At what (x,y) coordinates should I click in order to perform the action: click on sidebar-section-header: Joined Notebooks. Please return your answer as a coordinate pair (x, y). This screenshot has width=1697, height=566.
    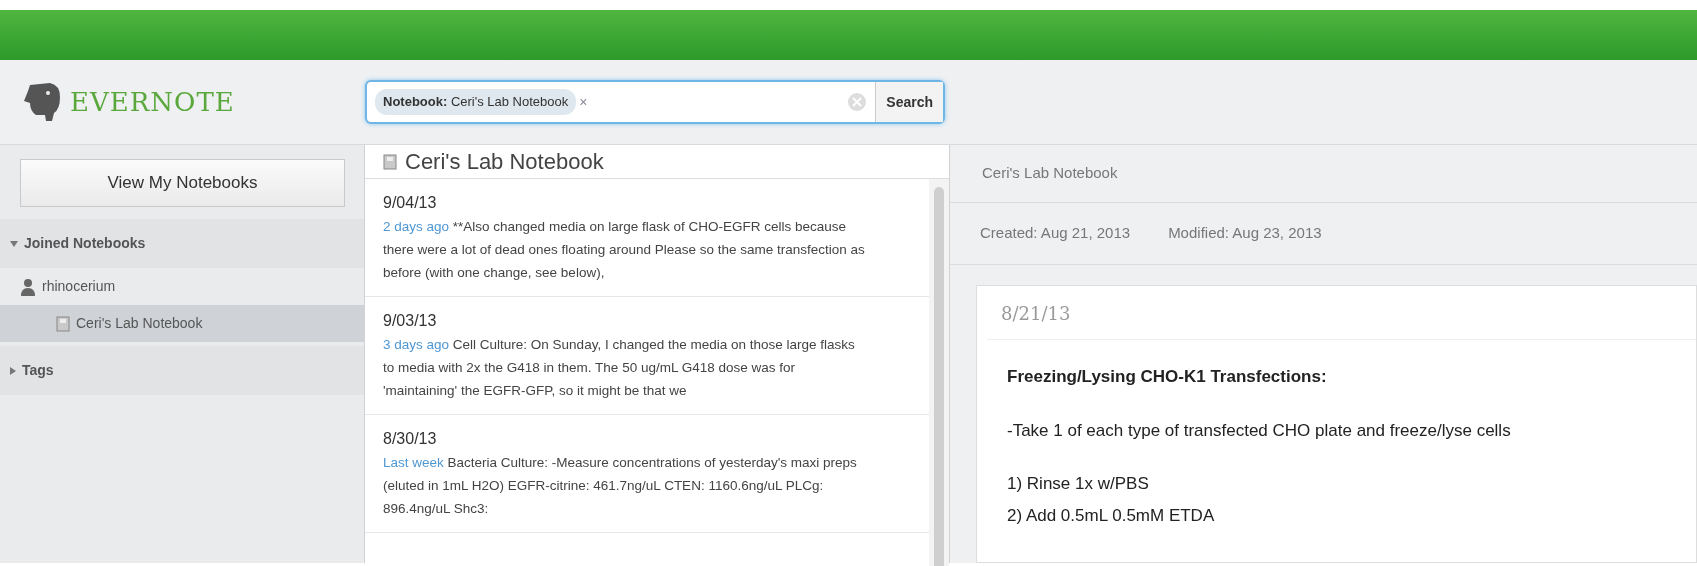
    Looking at the image, I should click on (182, 243).